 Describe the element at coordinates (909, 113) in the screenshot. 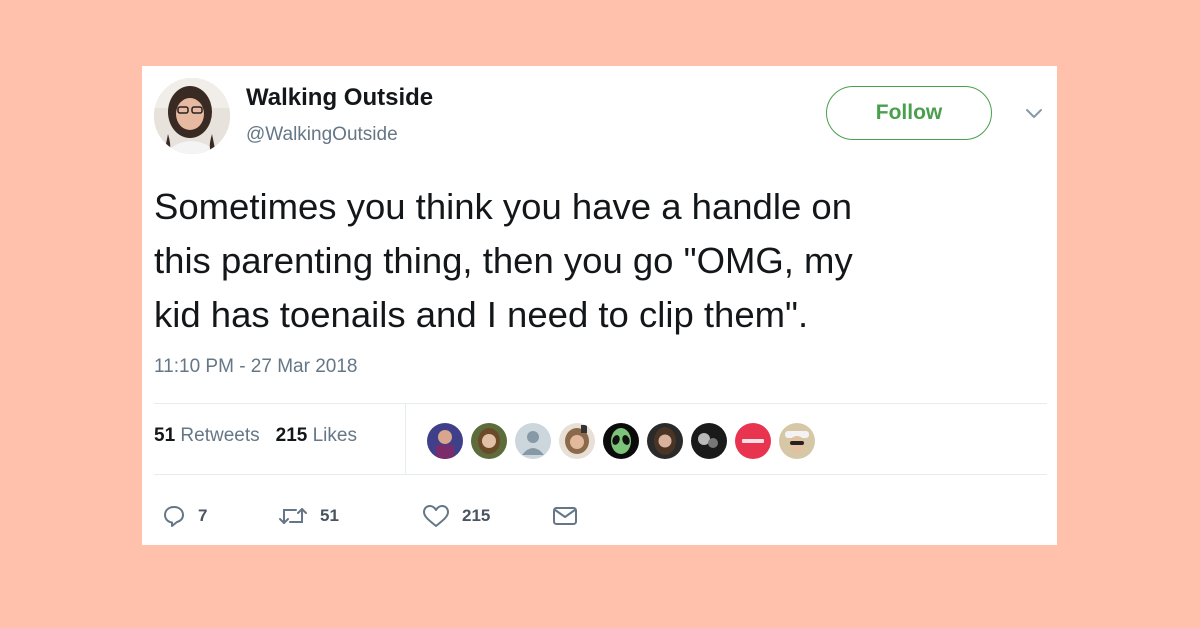

I see `follow-button: Follow` at that location.